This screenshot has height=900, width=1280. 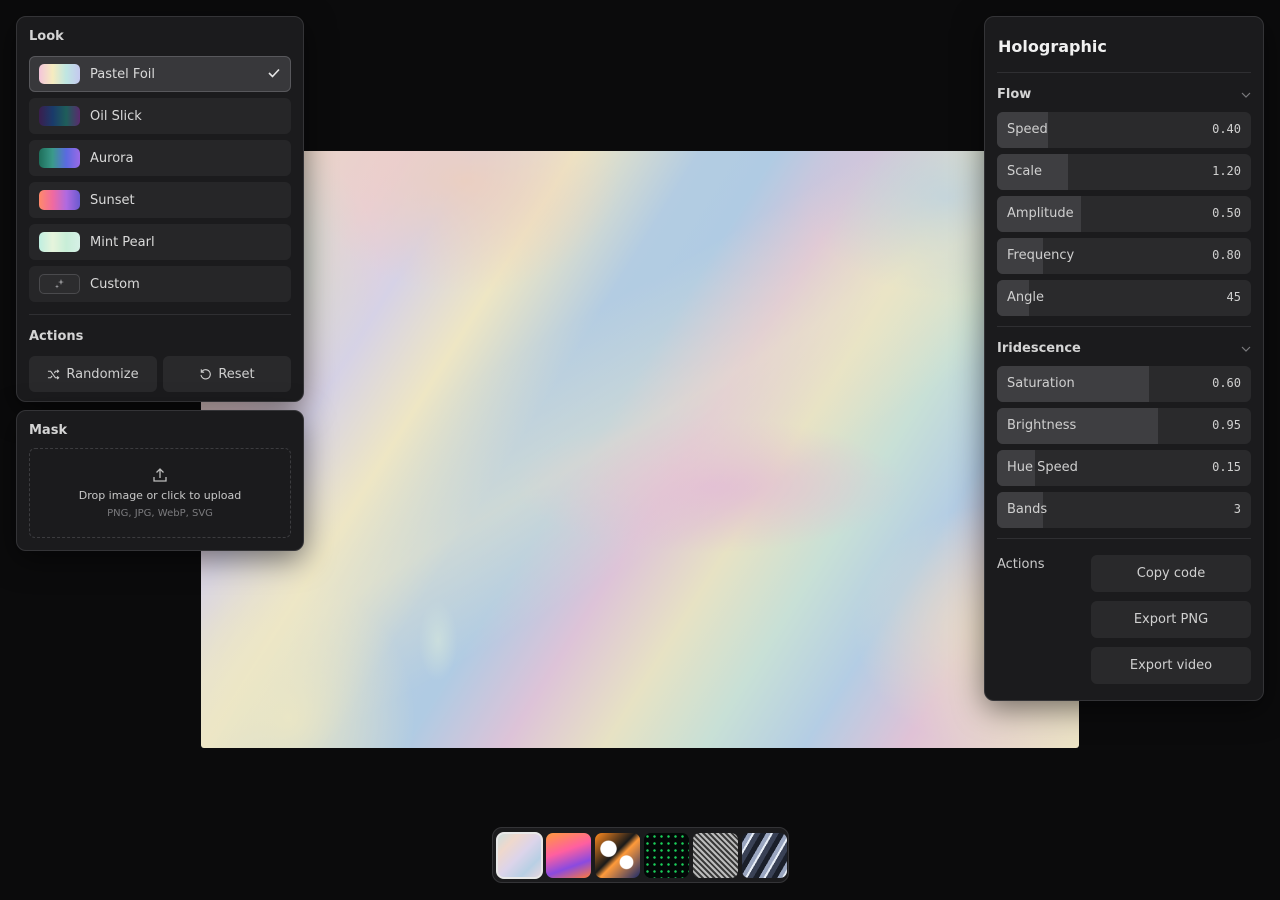 I want to click on look-item-label: Sunset, so click(x=112, y=200).